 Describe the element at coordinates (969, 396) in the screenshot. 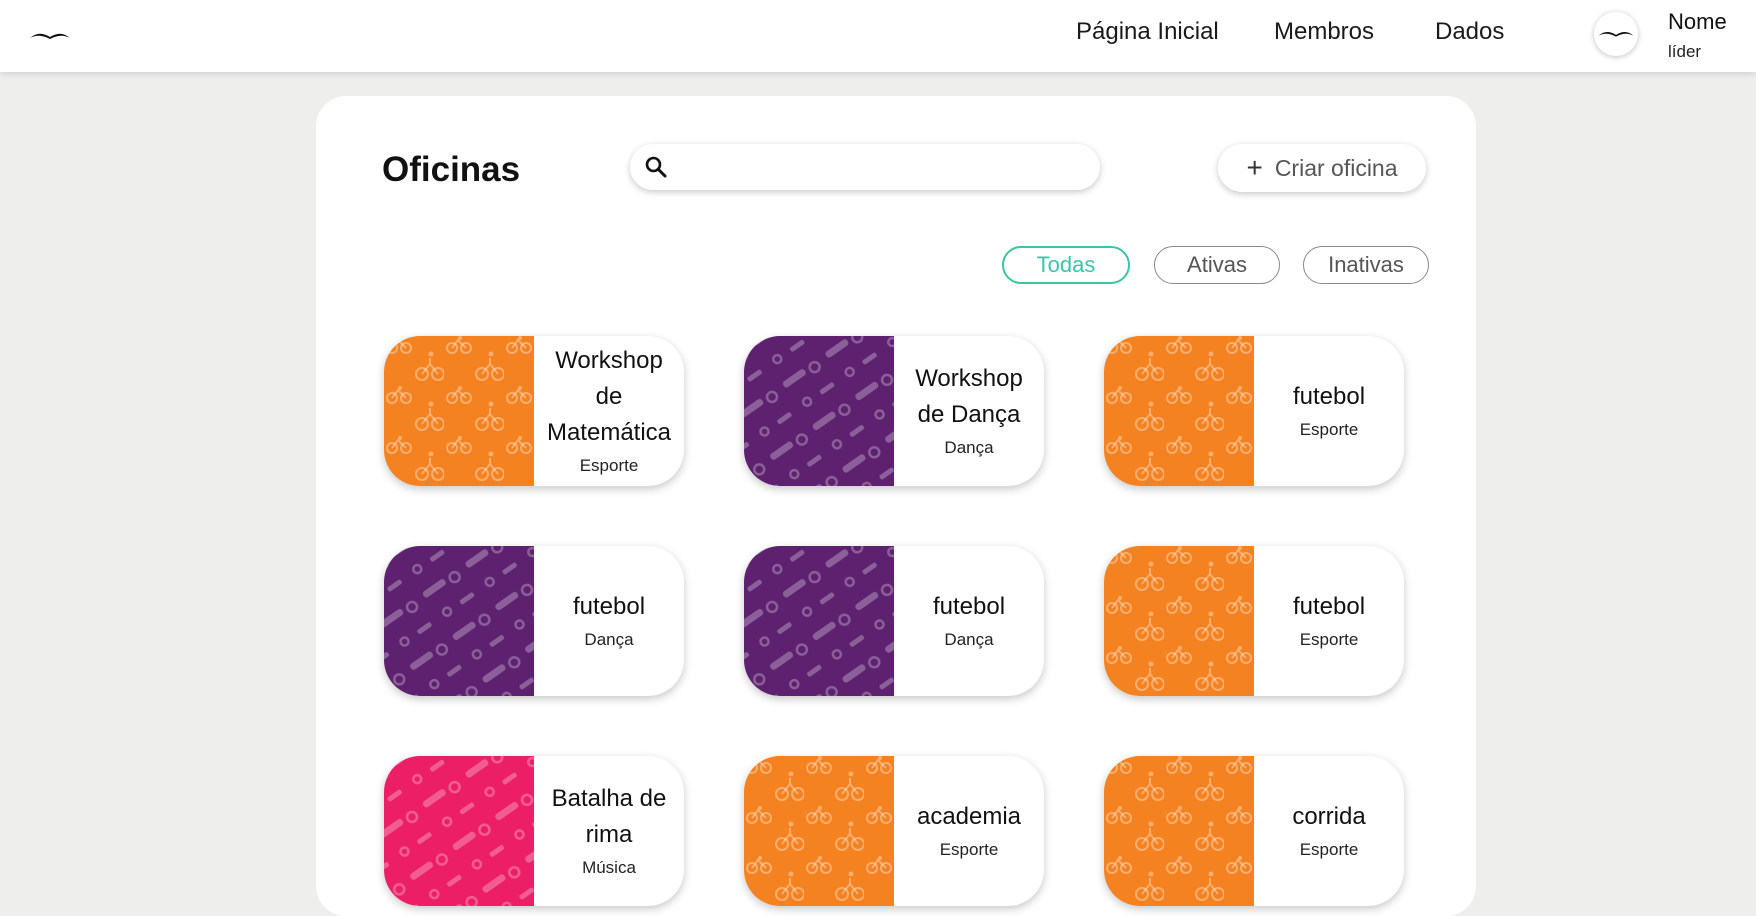

I see `workshop-card-title: Workshop de Dança` at that location.